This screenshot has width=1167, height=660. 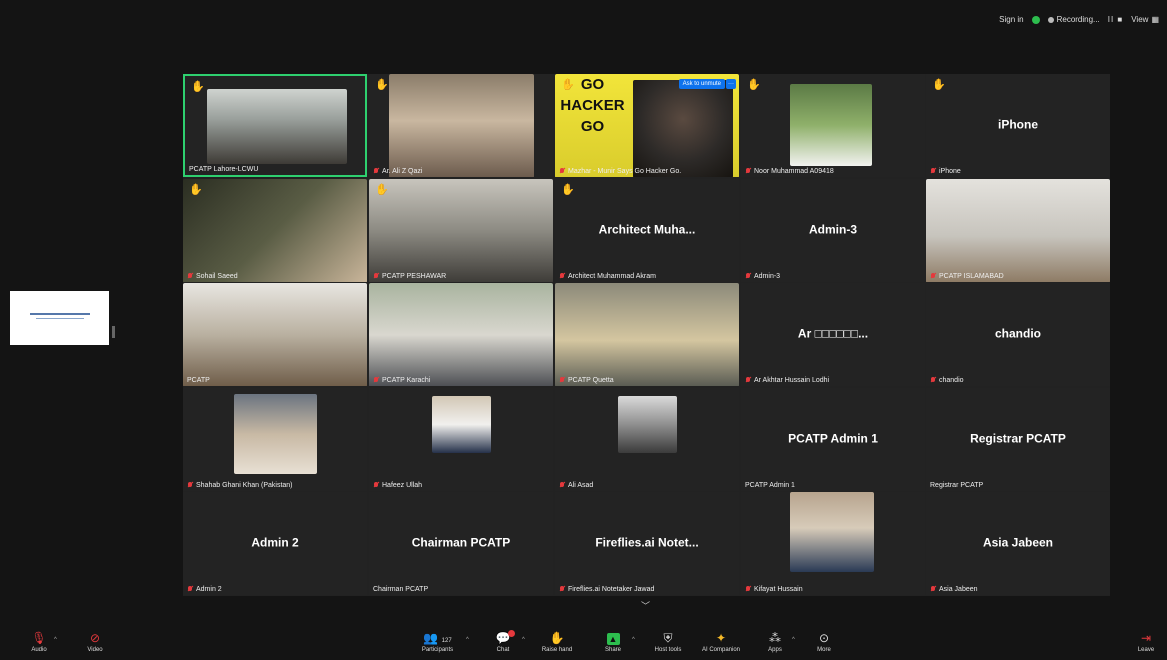 What do you see at coordinates (1018, 125) in the screenshot?
I see `participant-tile: iPhone ✋ iPhone` at bounding box center [1018, 125].